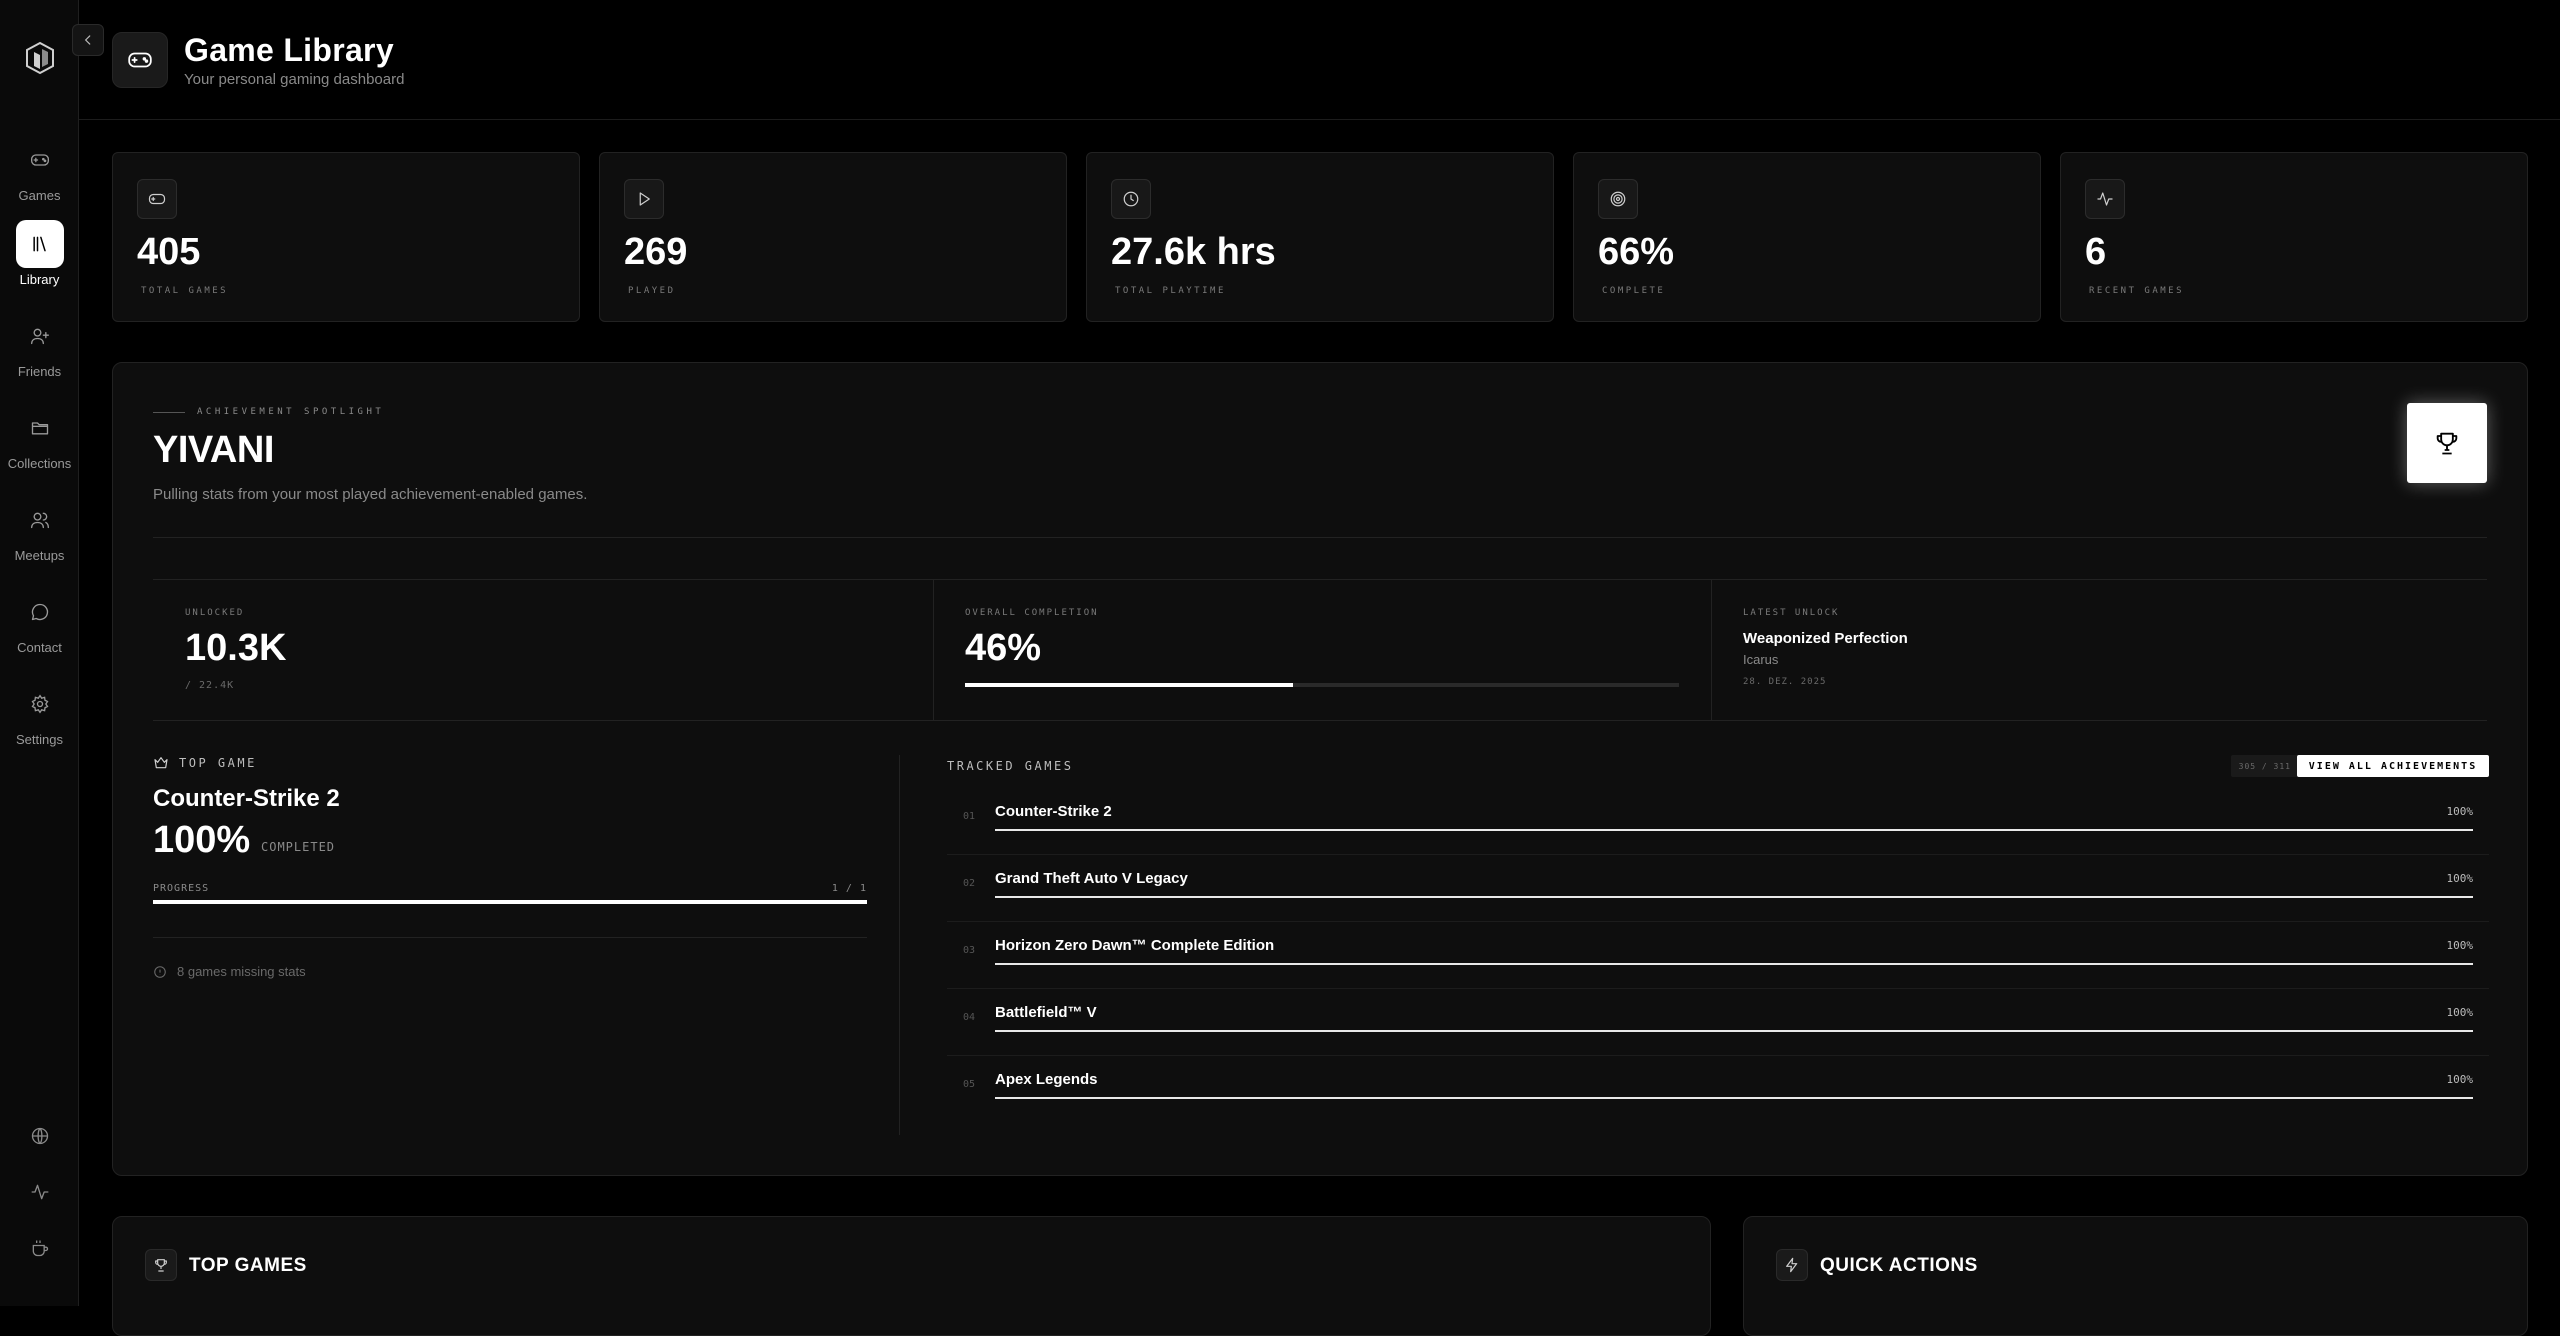 The width and height of the screenshot is (2560, 1336). I want to click on stat-value: 6, so click(2096, 252).